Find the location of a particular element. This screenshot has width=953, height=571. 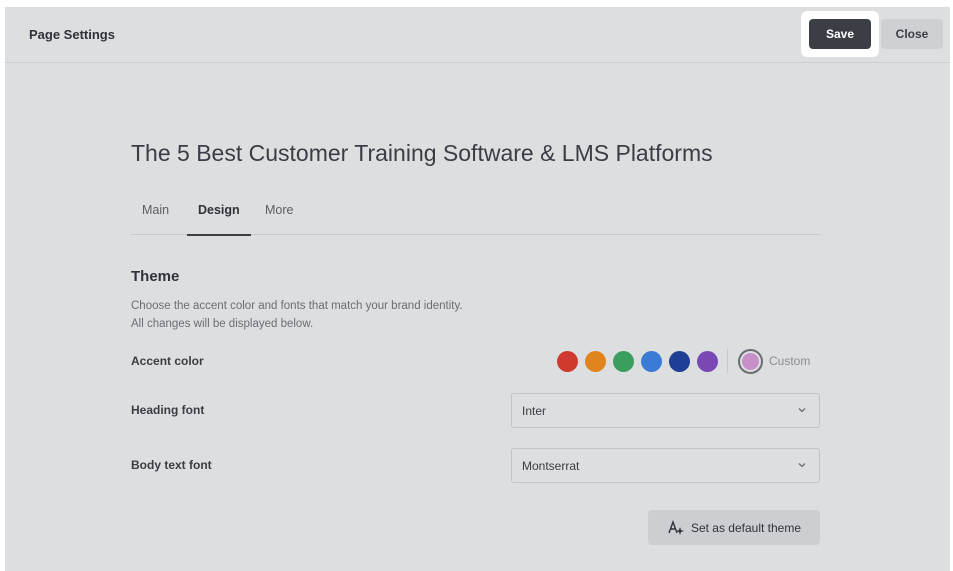

theme-section-title: Theme is located at coordinates (155, 276).